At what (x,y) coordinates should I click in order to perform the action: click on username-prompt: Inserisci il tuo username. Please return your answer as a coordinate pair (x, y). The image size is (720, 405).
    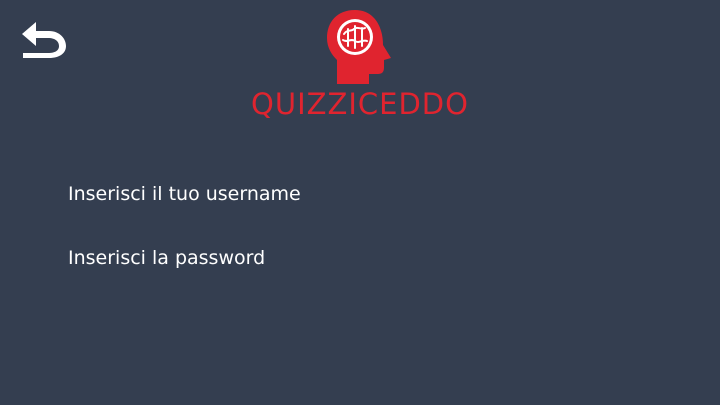
    Looking at the image, I should click on (184, 194).